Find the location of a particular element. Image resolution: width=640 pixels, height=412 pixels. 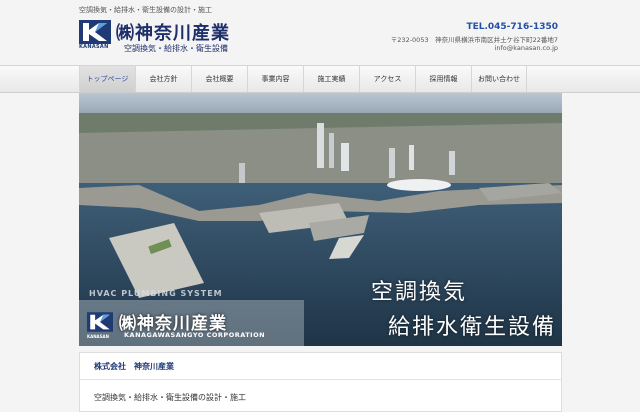

hero-logo-icon is located at coordinates (100, 322).